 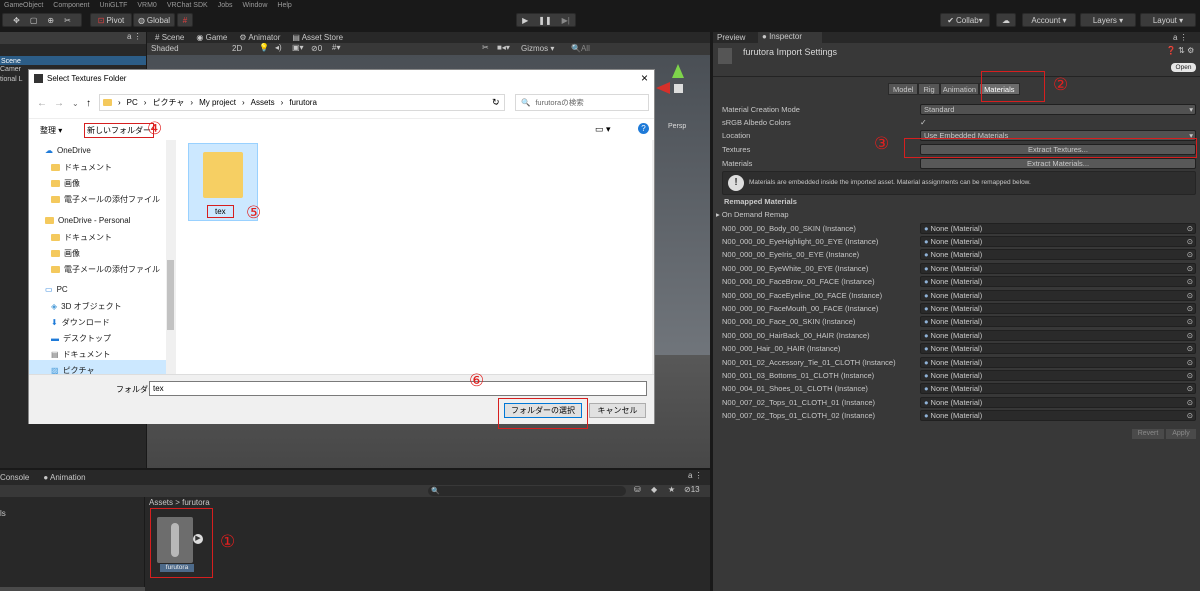 What do you see at coordinates (566, 20) in the screenshot?
I see `step-icon: ▶|` at bounding box center [566, 20].